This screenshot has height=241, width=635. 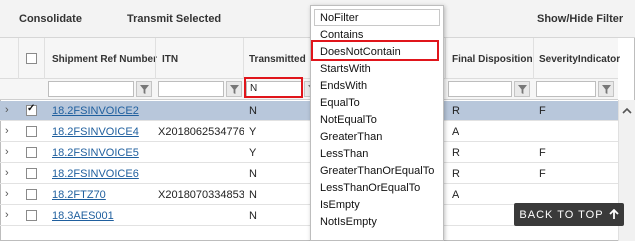 I want to click on menu-item-notisempty: NotIsEmpty, so click(x=348, y=222).